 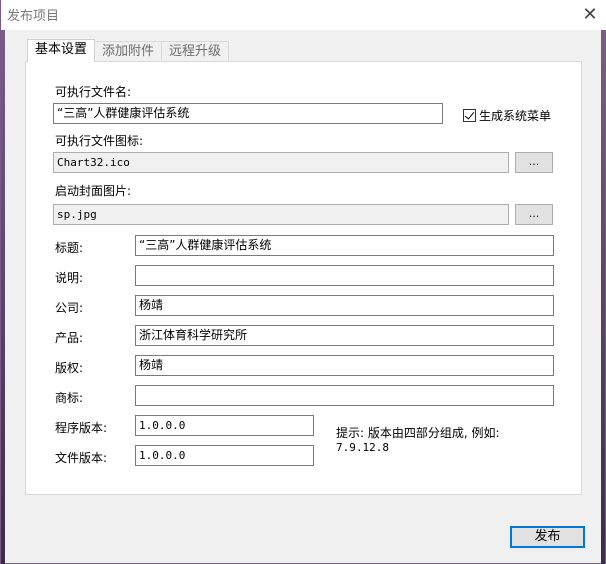 I want to click on exe-icon-label: 可执行文件图标:, so click(x=99, y=141).